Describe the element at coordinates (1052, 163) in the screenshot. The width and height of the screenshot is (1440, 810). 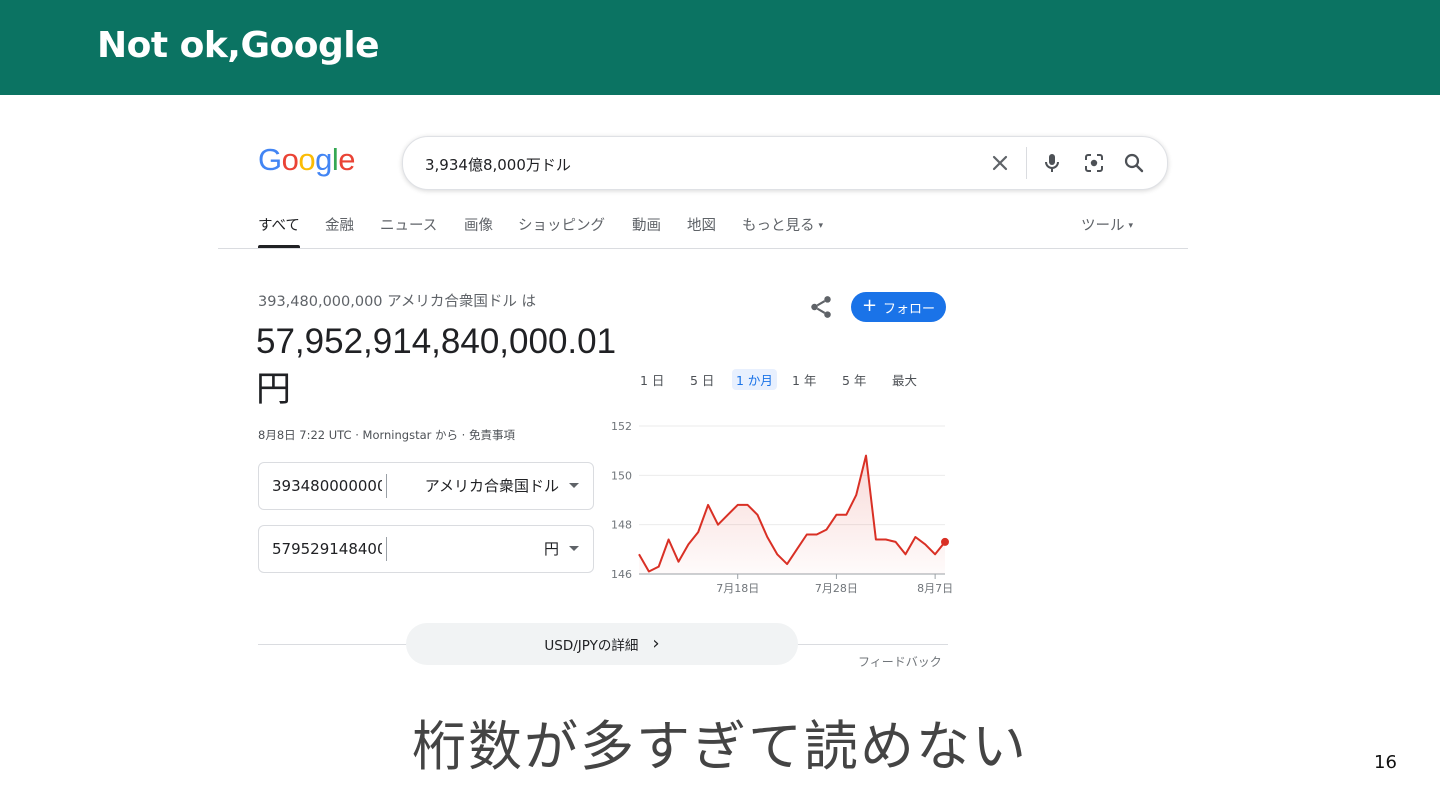
I see `microphone-icon` at that location.